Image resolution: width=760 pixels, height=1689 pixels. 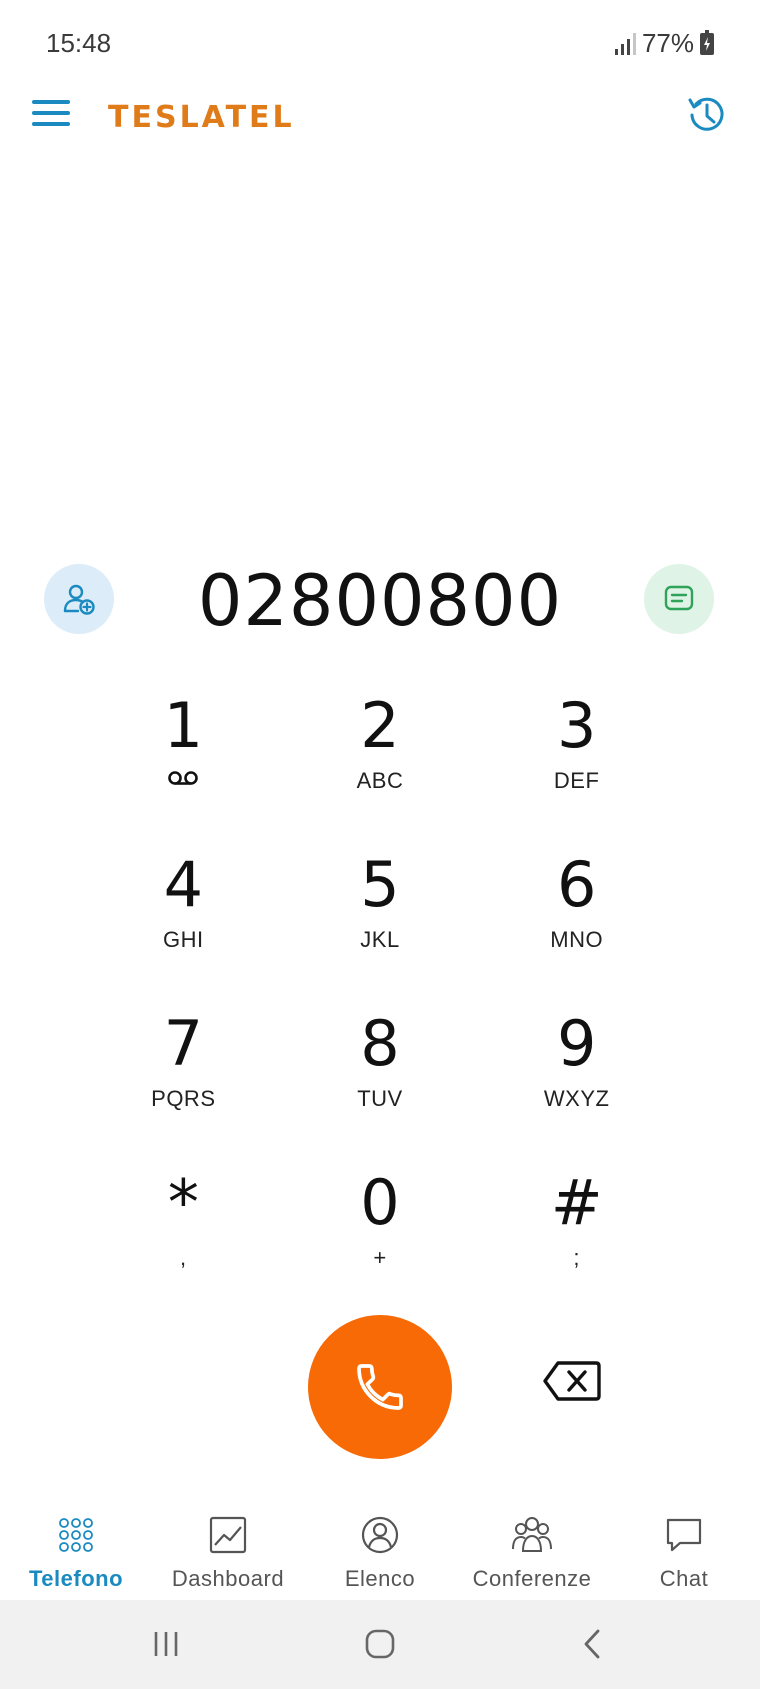 I want to click on battery-percentage: 77%, so click(x=667, y=43).